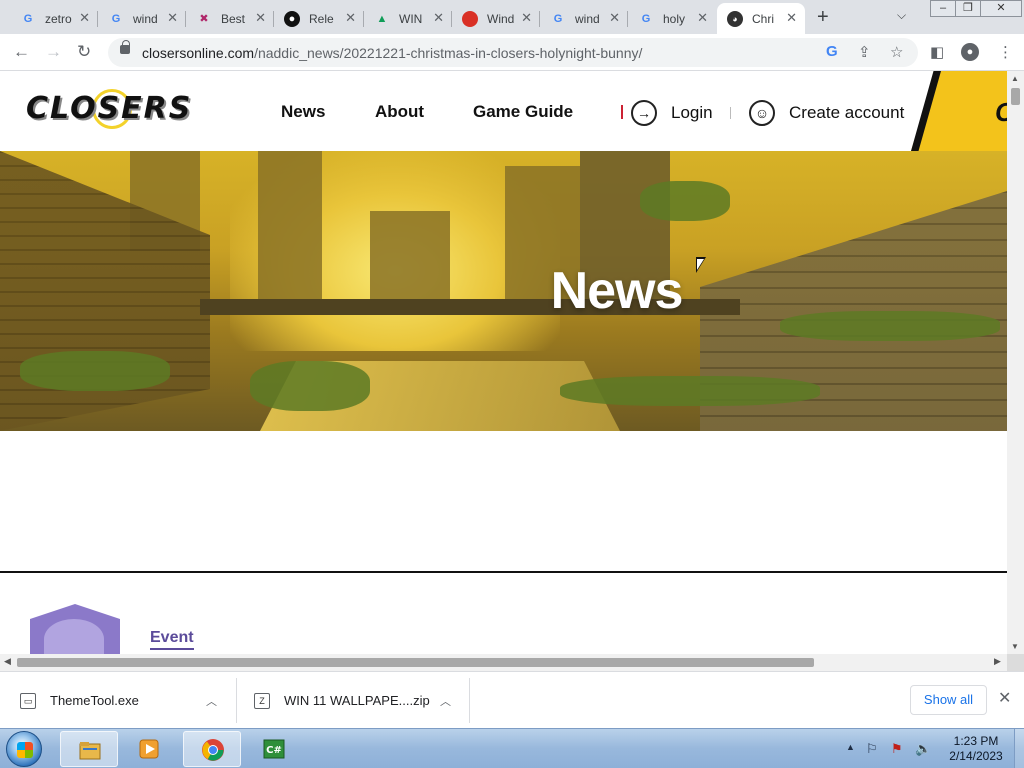  Describe the element at coordinates (125, 47) in the screenshot. I see `lock-icon` at that location.